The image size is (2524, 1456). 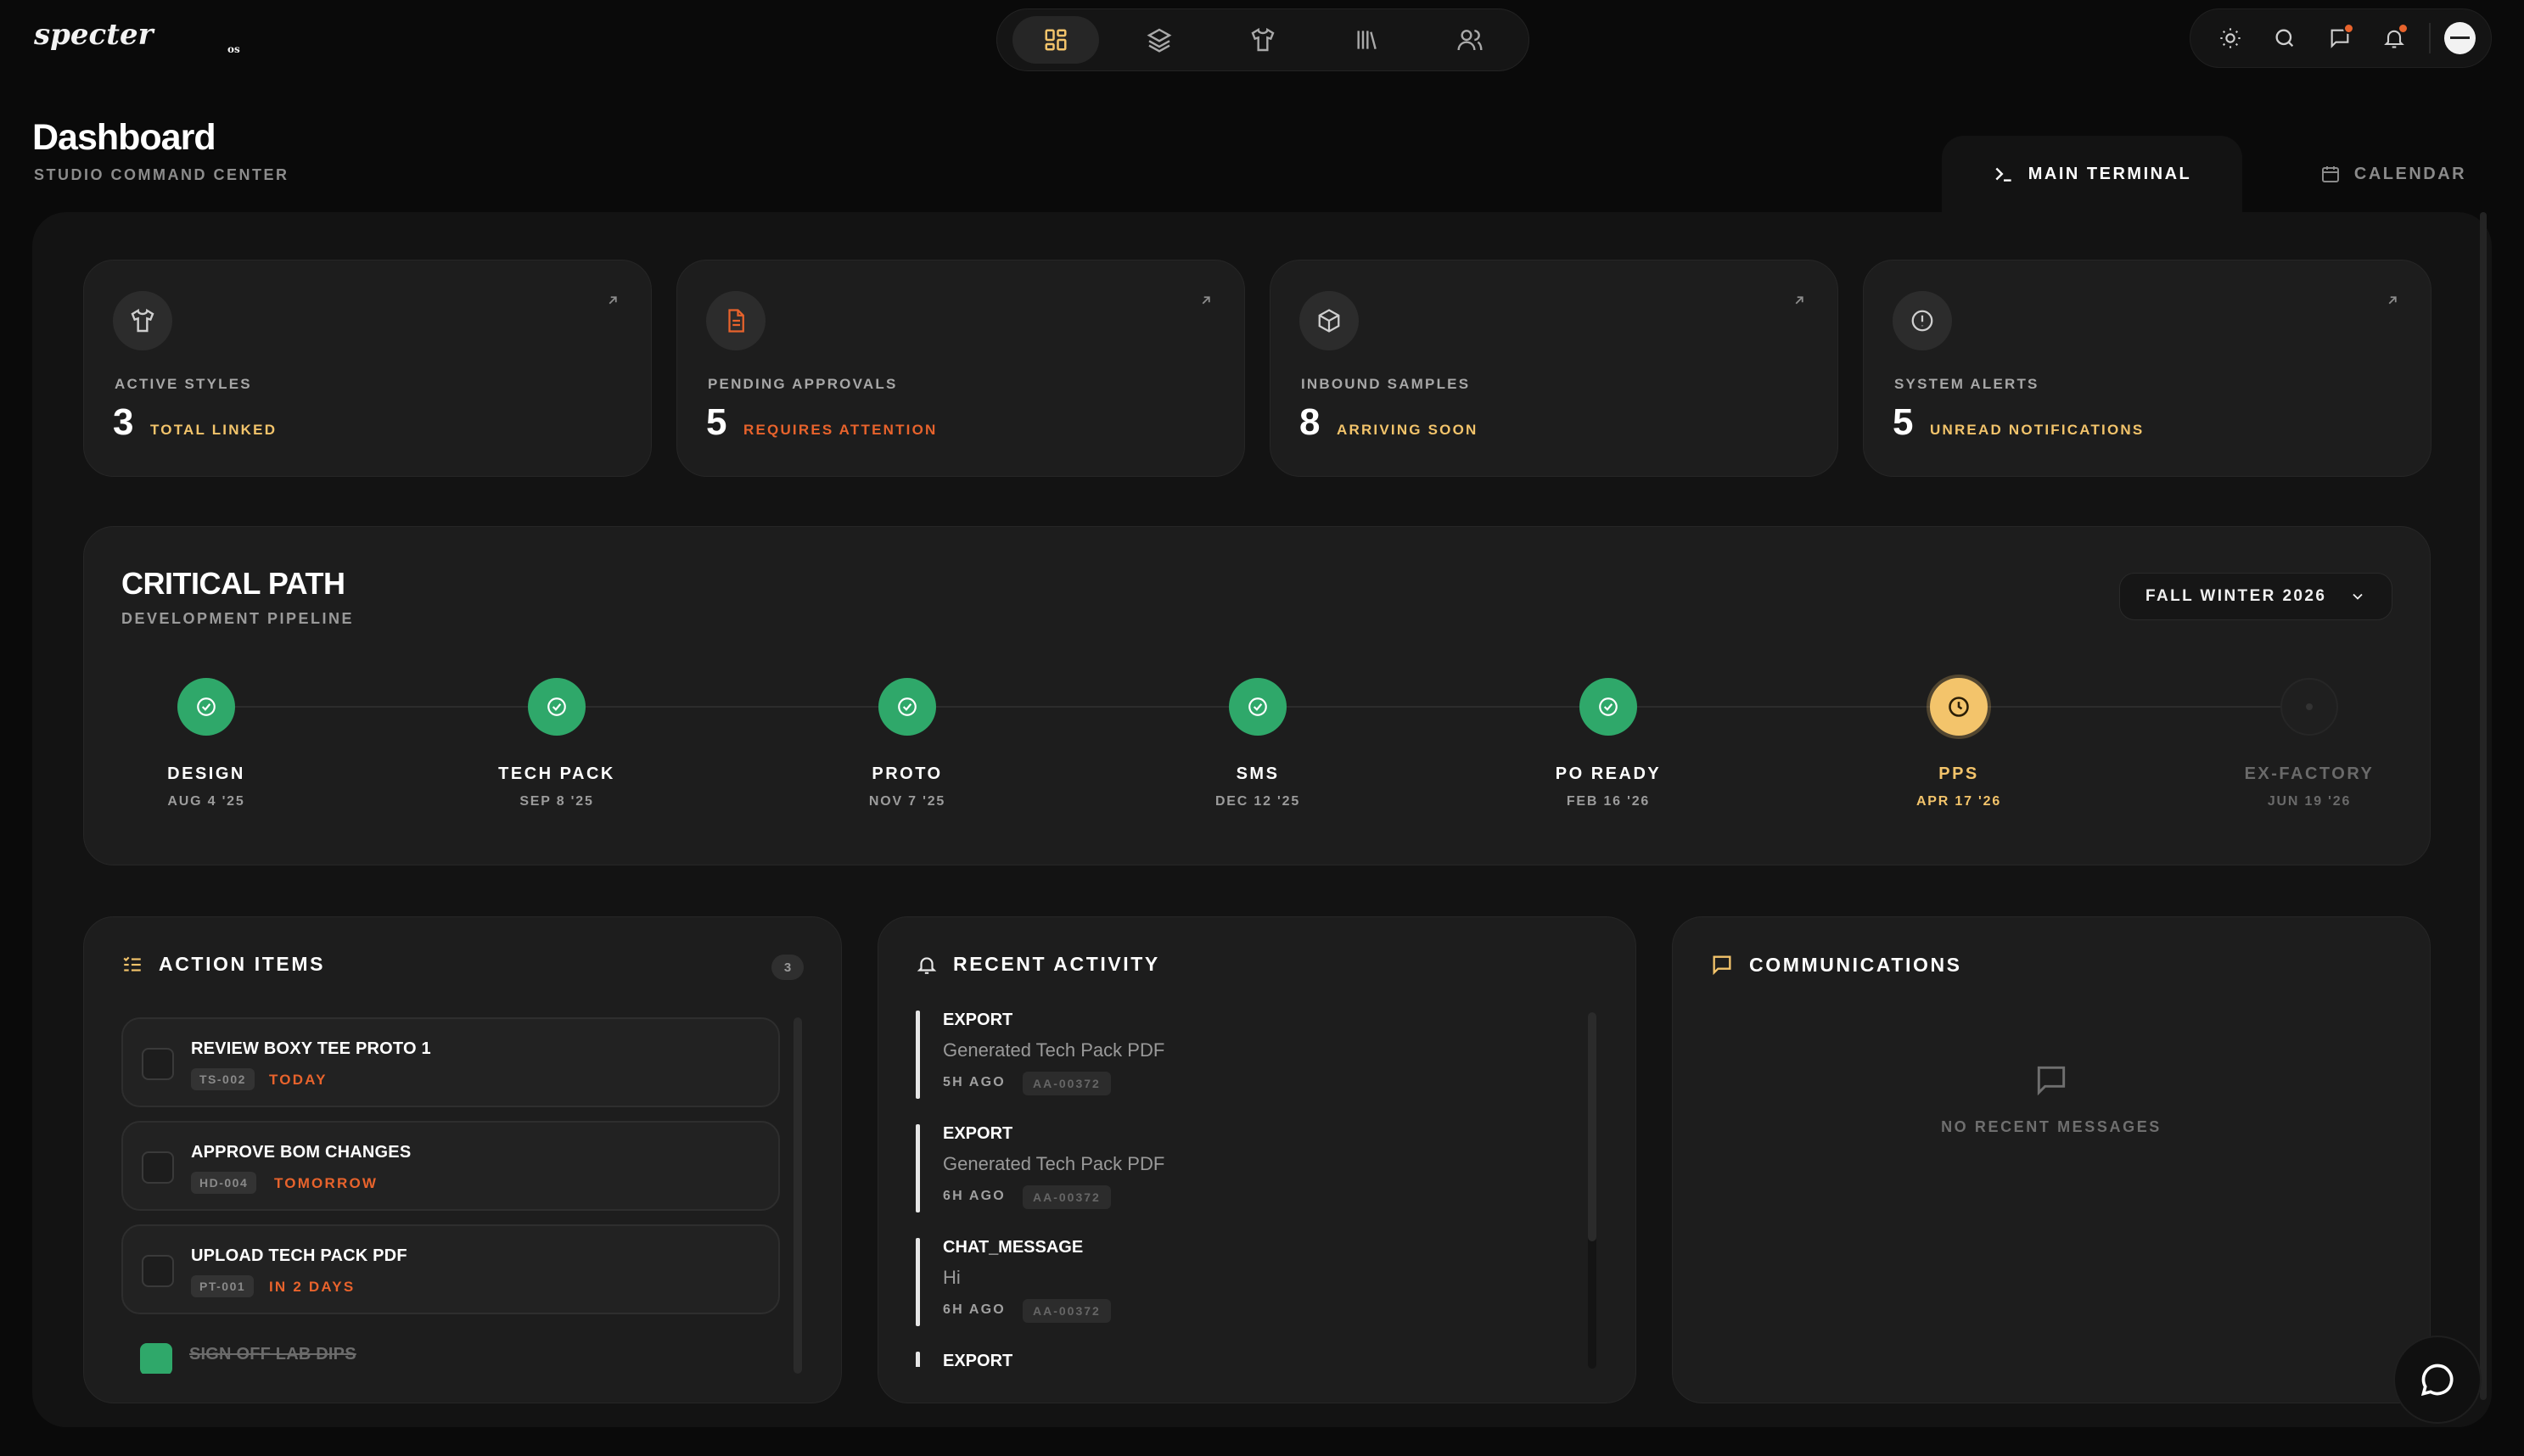 I want to click on stage-name: TECH PACK, so click(x=556, y=773).